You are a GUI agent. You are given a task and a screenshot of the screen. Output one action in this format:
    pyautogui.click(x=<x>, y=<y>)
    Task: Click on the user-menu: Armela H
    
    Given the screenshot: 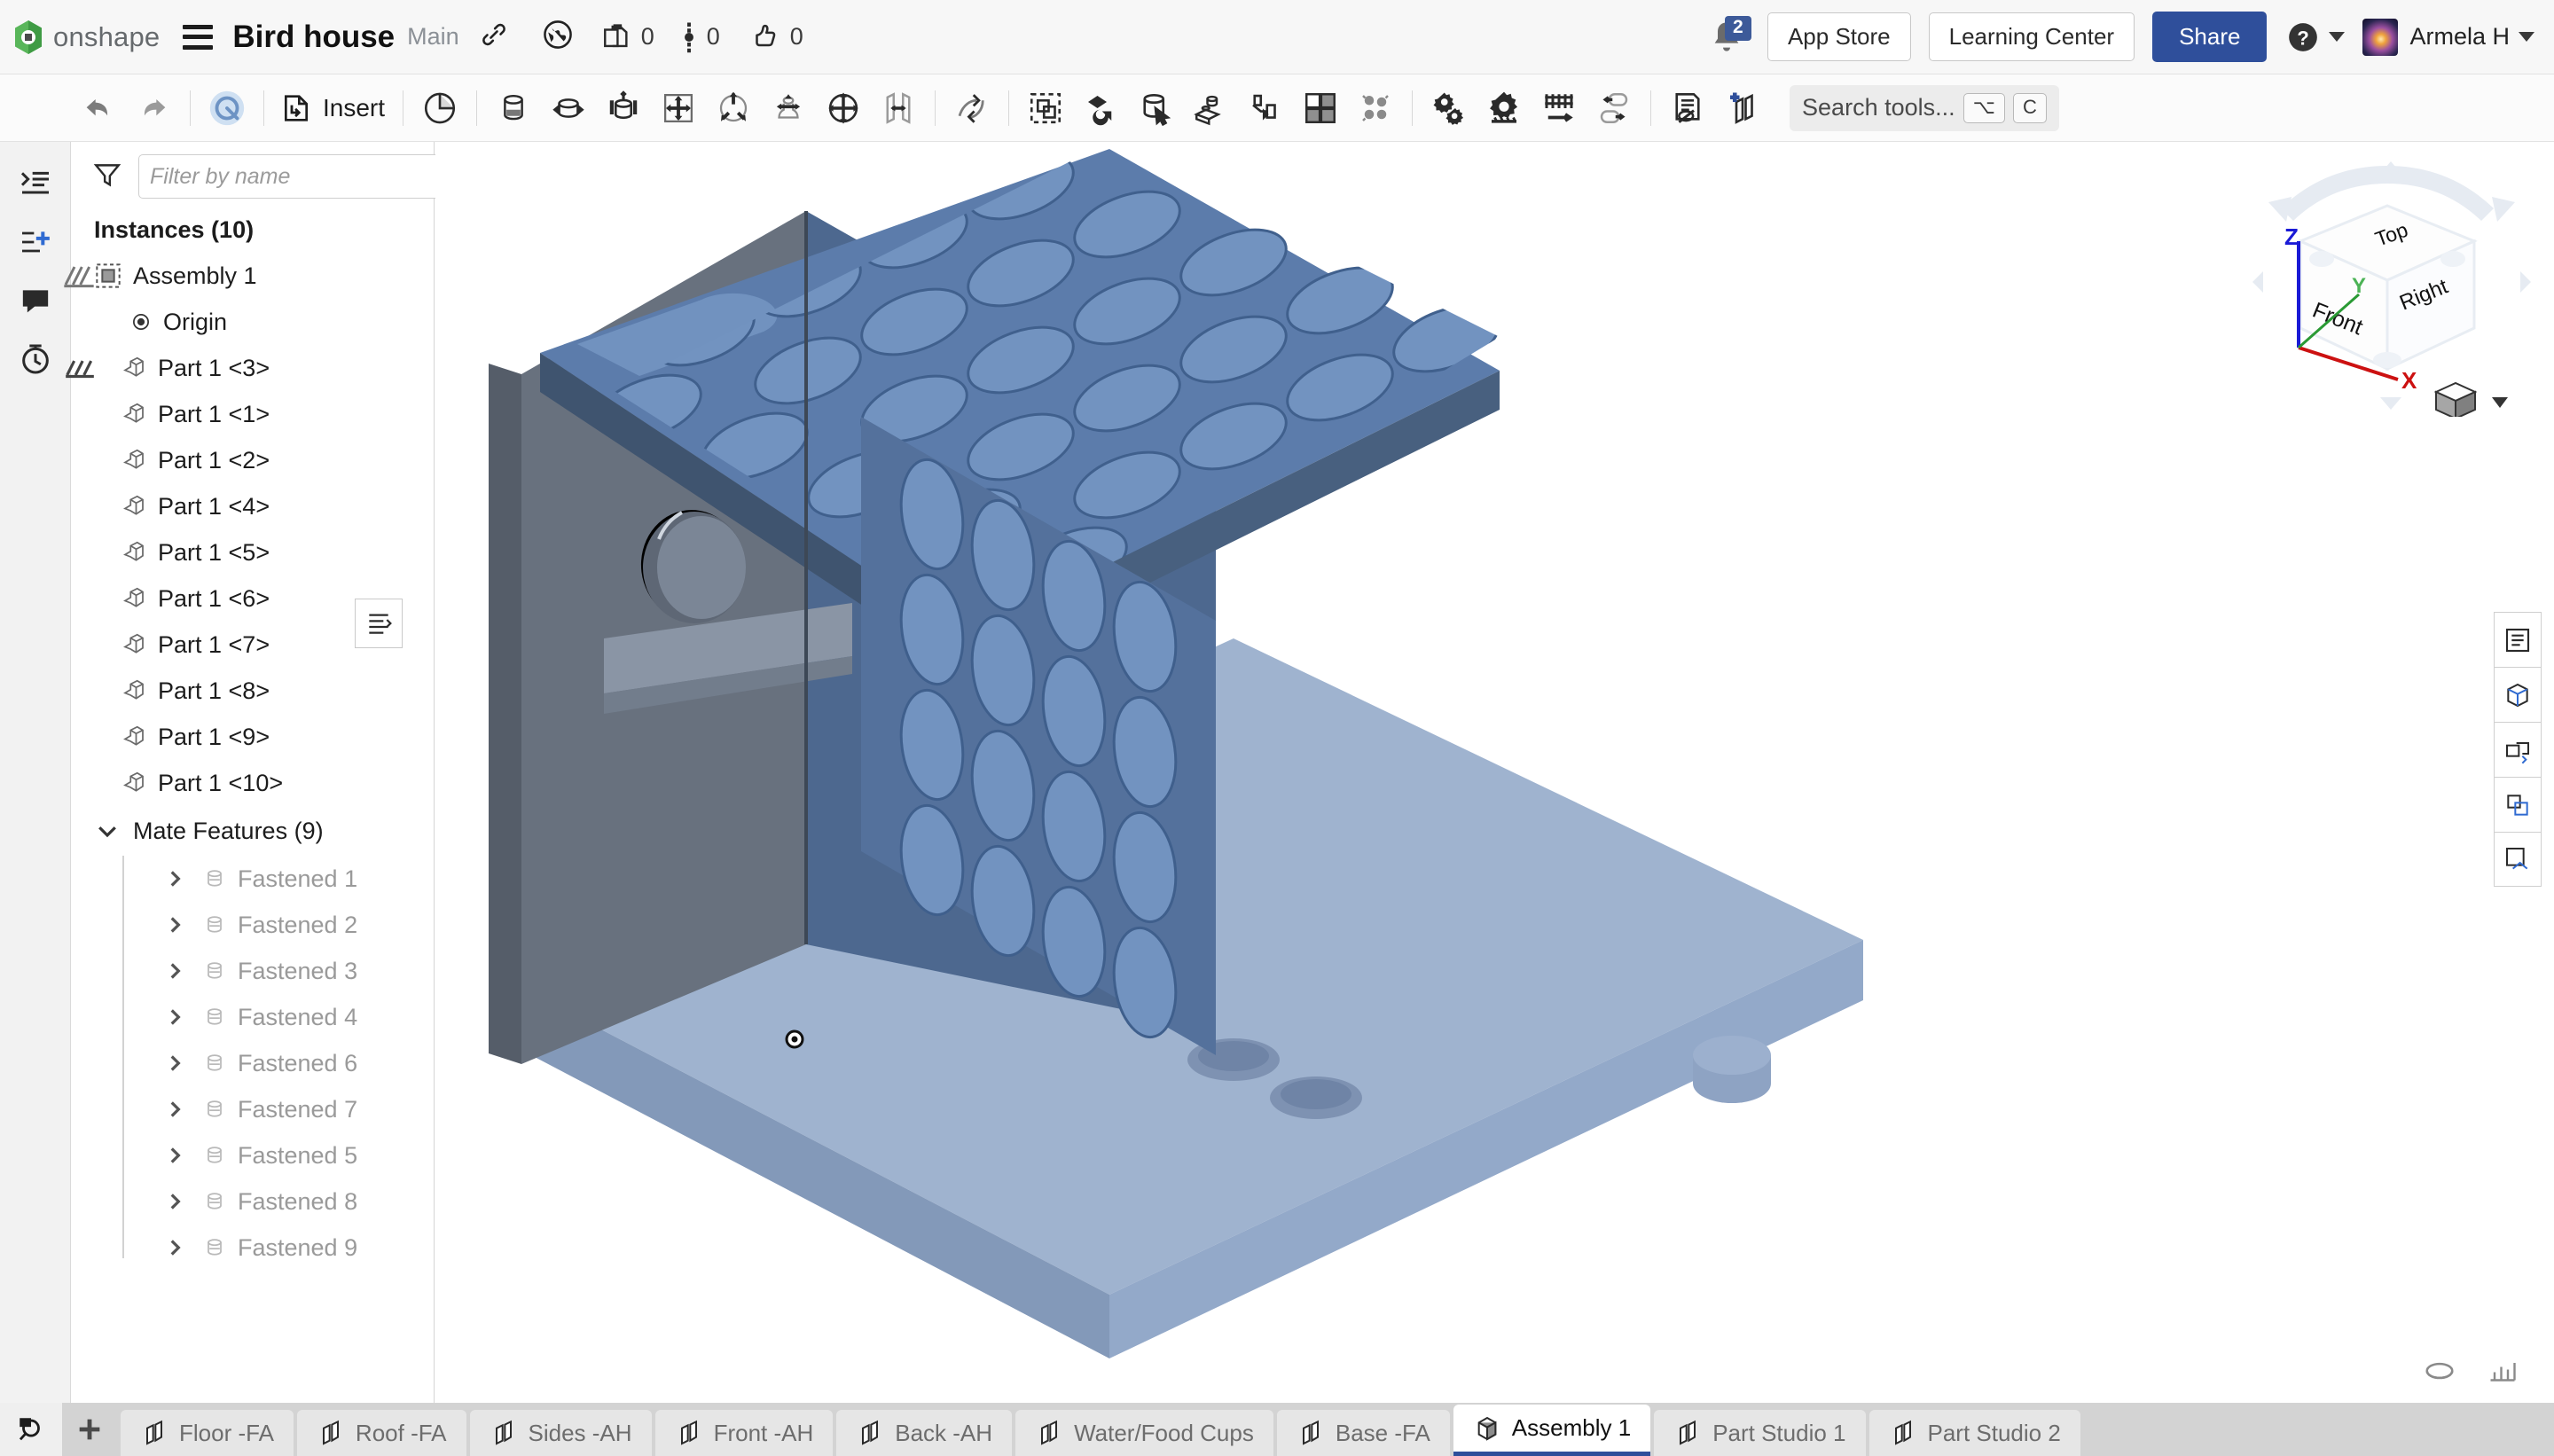 What is the action you would take?
    pyautogui.click(x=2448, y=37)
    